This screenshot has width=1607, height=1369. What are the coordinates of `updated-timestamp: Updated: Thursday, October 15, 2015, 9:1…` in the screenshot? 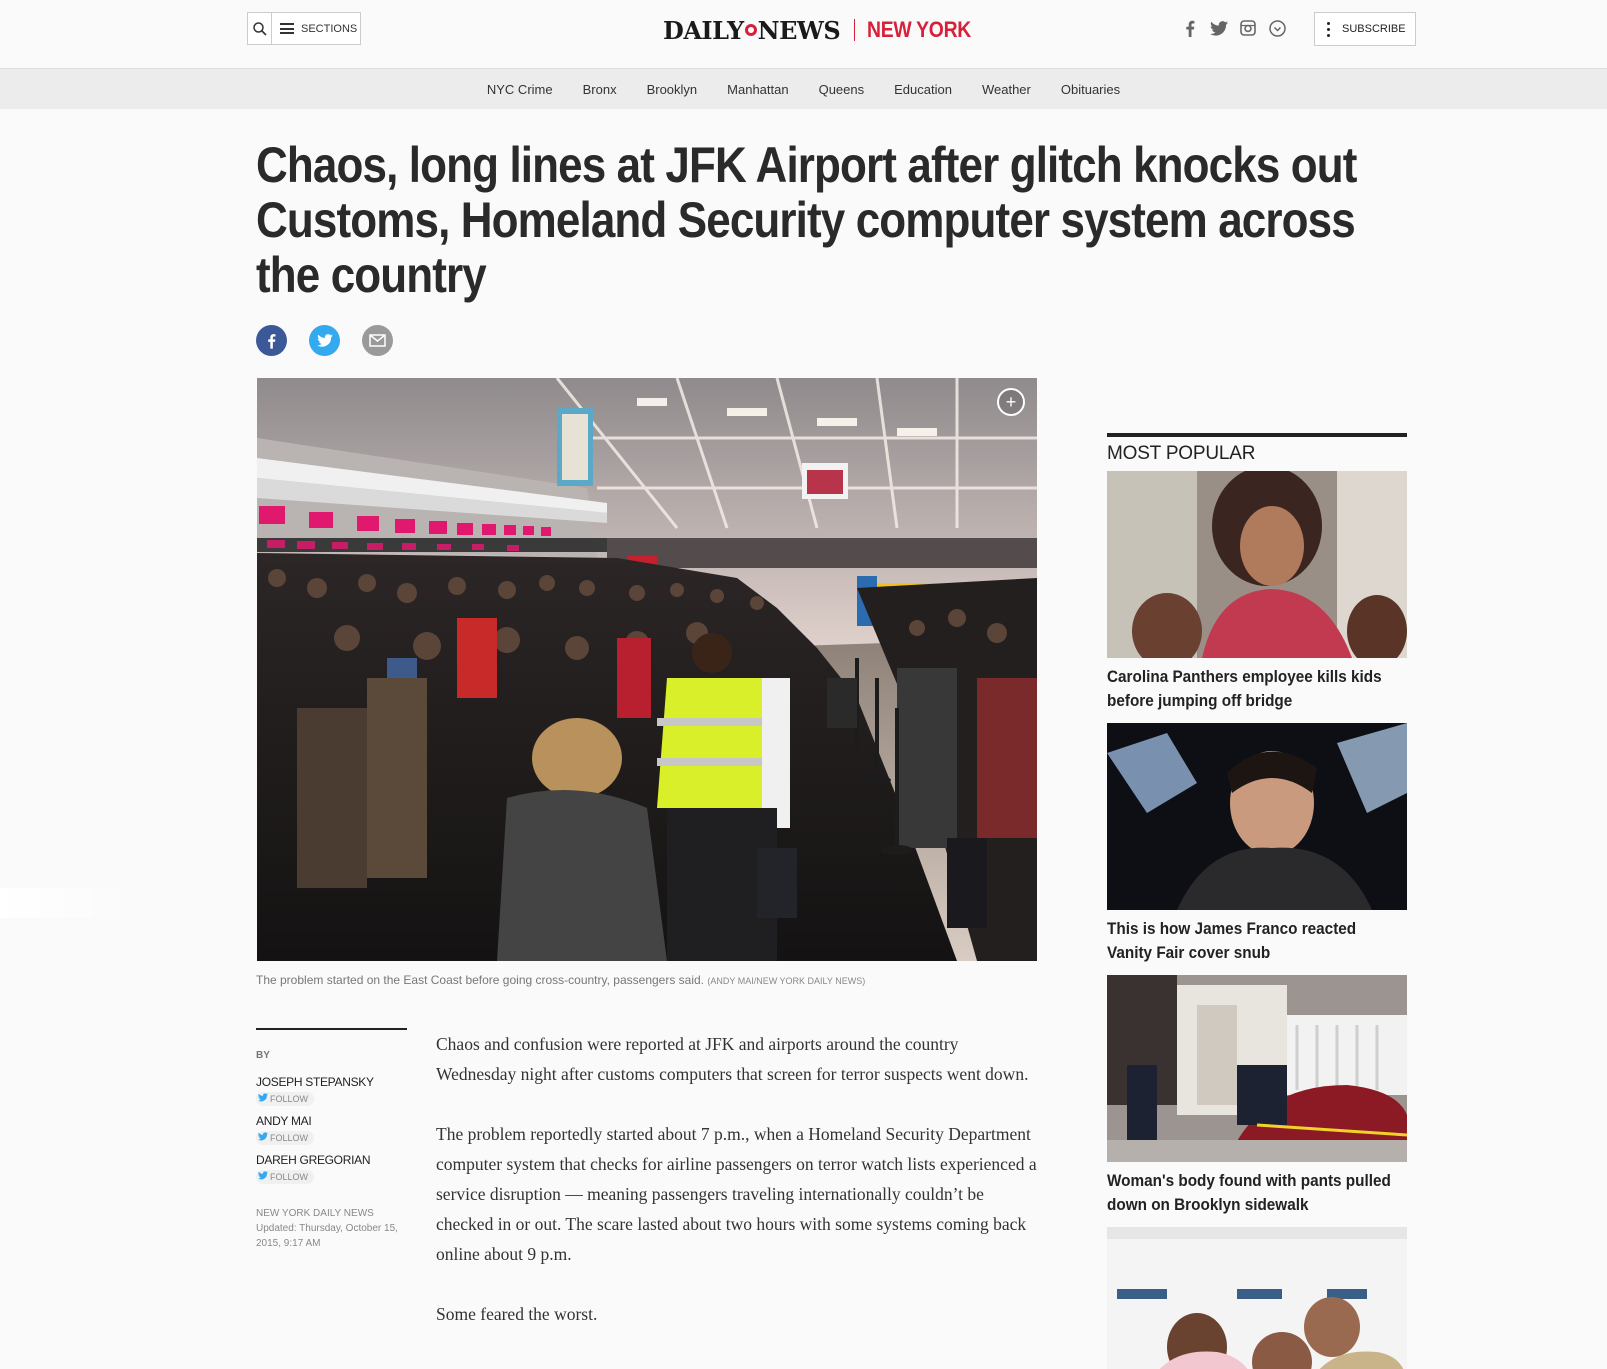 It's located at (327, 1236).